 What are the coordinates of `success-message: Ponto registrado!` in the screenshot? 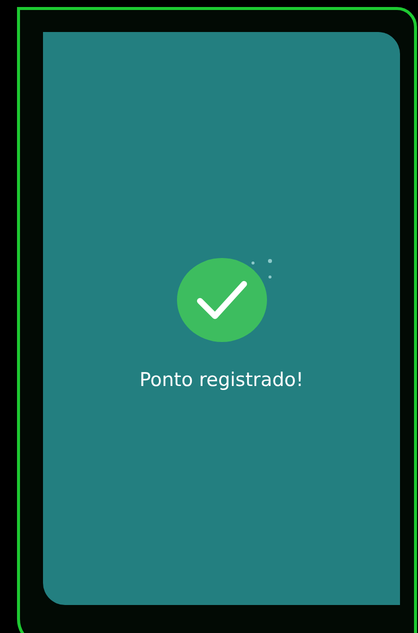 It's located at (221, 380).